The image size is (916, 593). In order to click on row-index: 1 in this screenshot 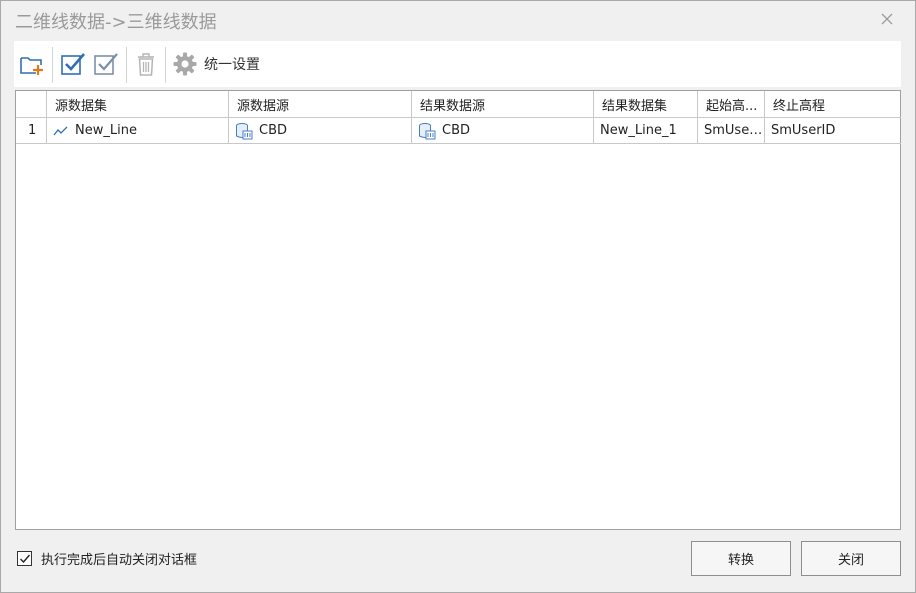, I will do `click(31, 130)`.